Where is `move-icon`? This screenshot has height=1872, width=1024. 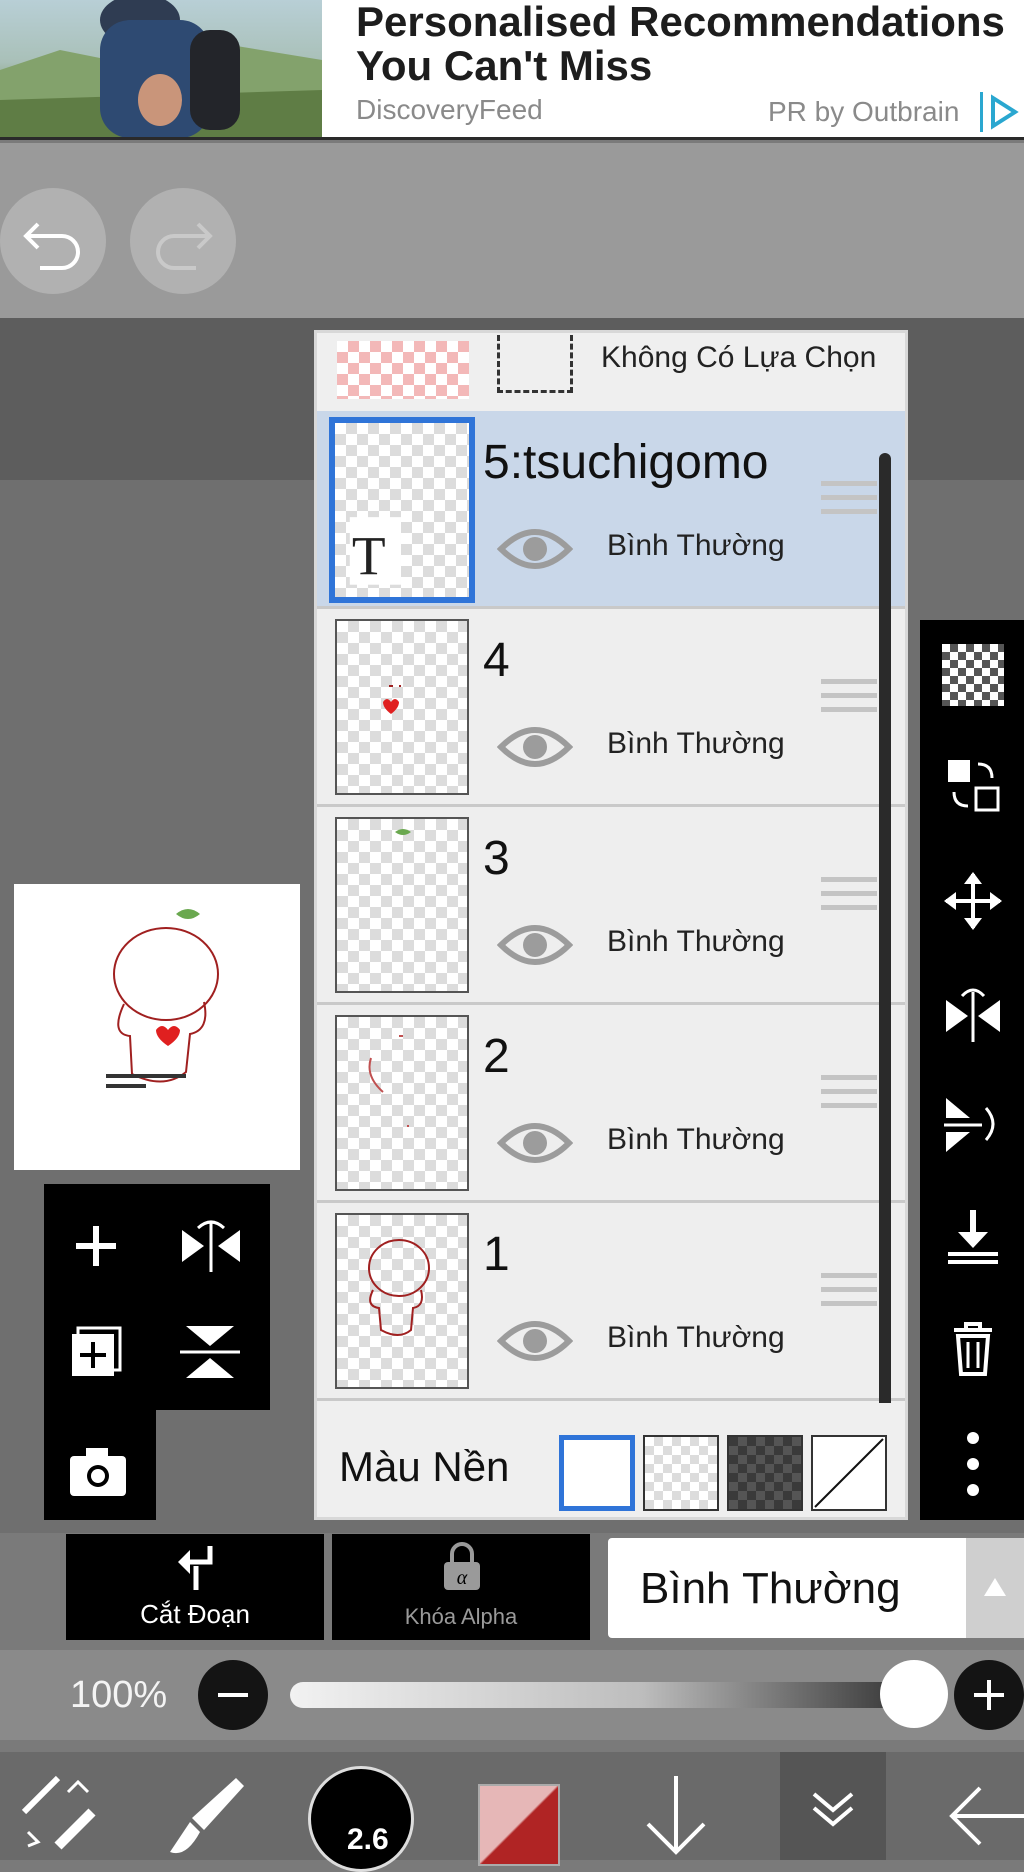 move-icon is located at coordinates (973, 901).